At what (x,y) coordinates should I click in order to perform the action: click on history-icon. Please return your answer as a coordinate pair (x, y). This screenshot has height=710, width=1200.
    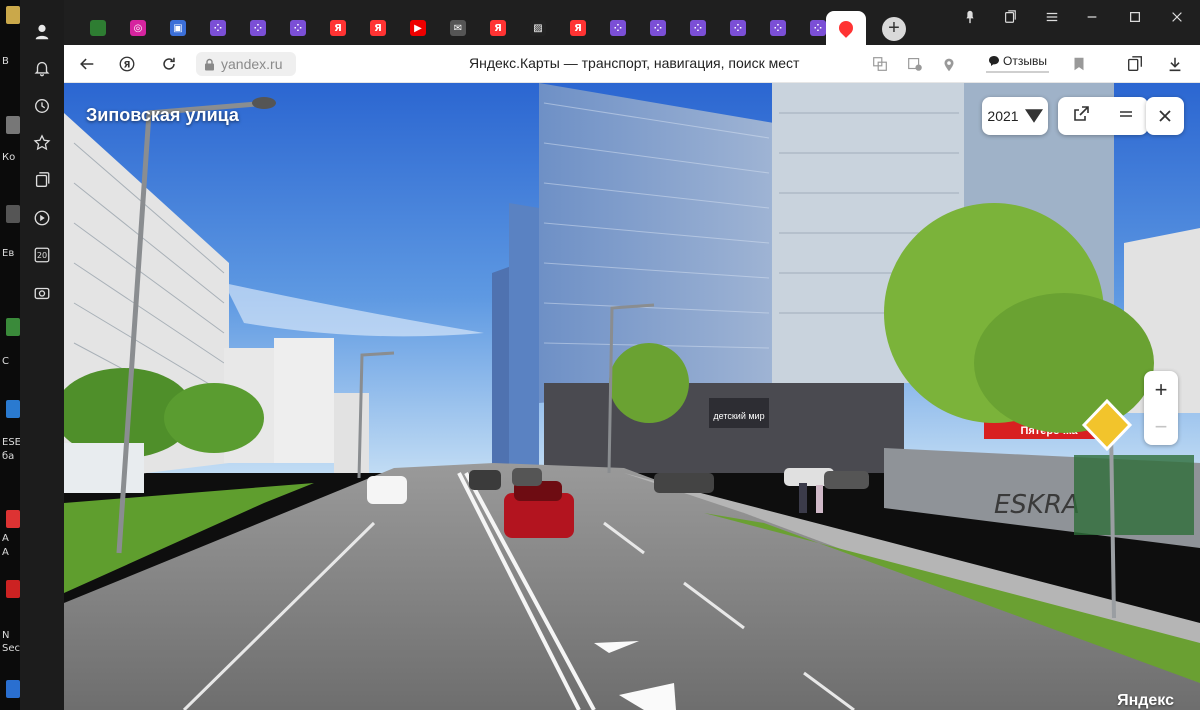
    Looking at the image, I should click on (42, 106).